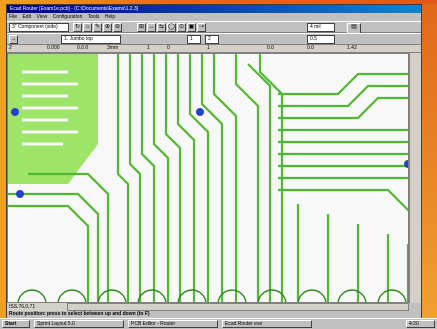  I want to click on menu-view: View, so click(41, 17).